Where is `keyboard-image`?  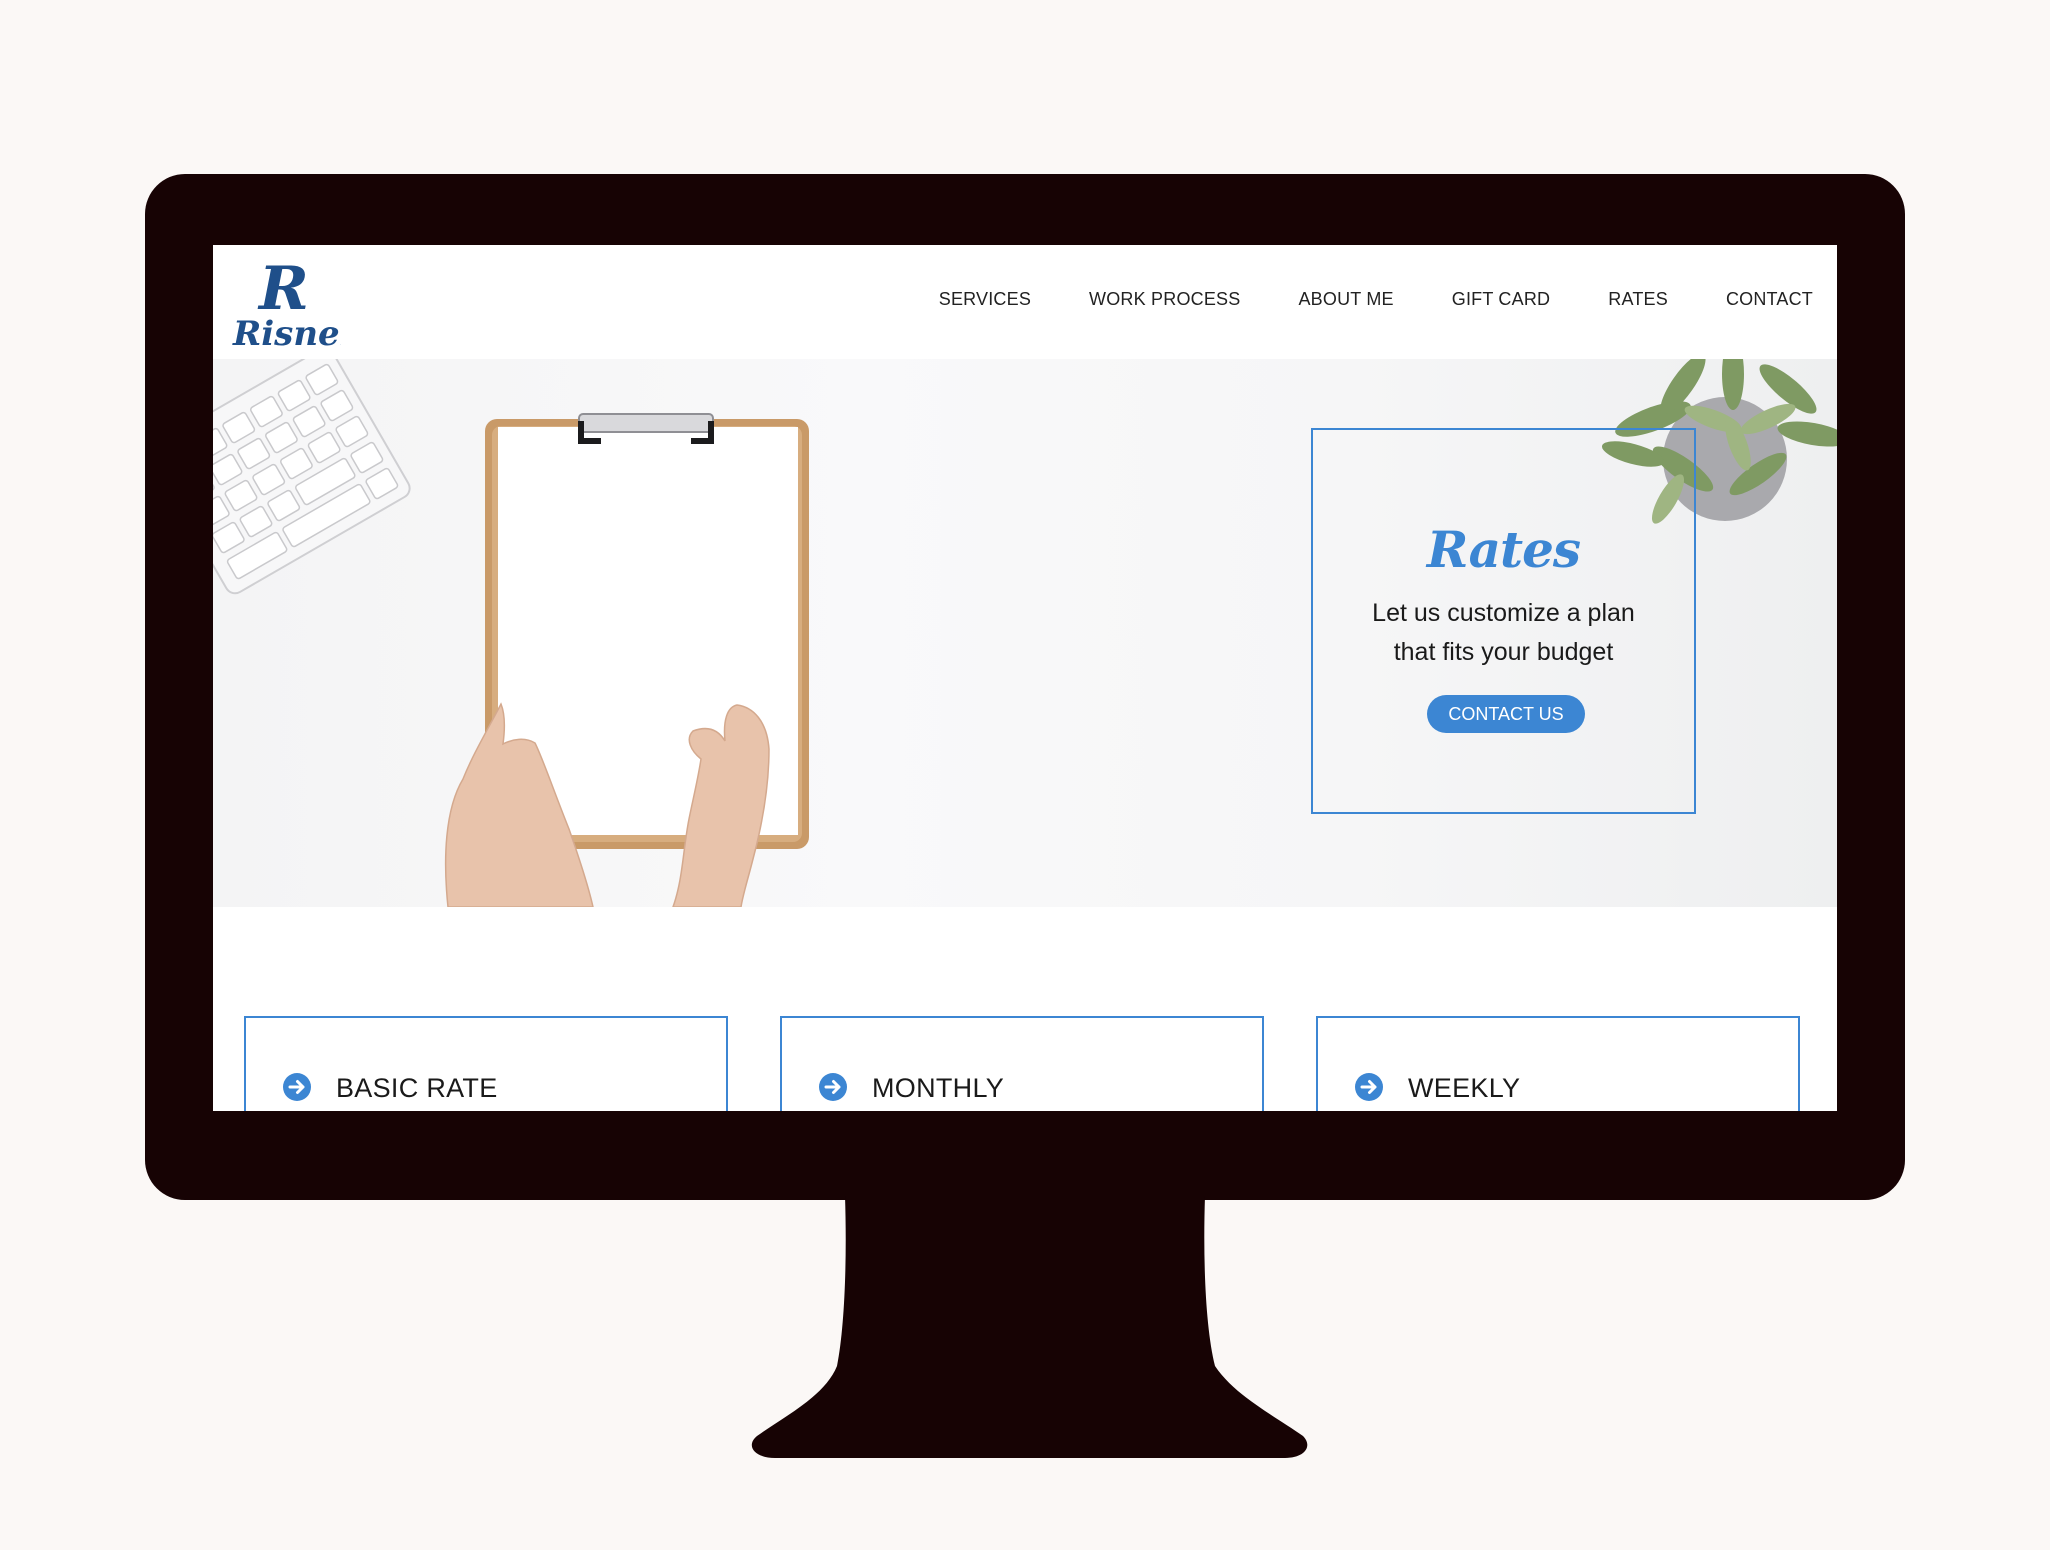 keyboard-image is located at coordinates (312, 477).